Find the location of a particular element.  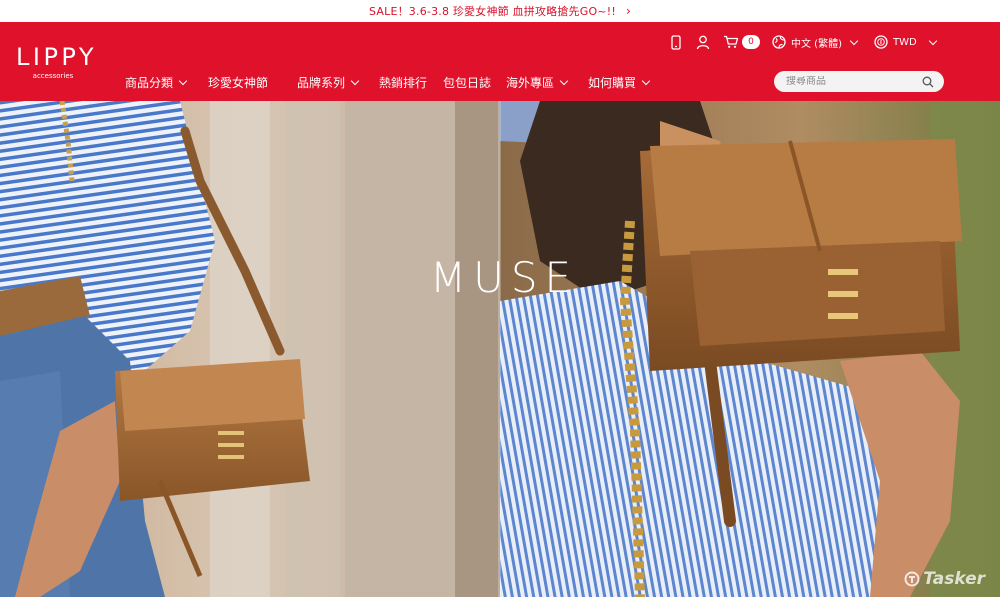

cart-icon is located at coordinates (731, 41).